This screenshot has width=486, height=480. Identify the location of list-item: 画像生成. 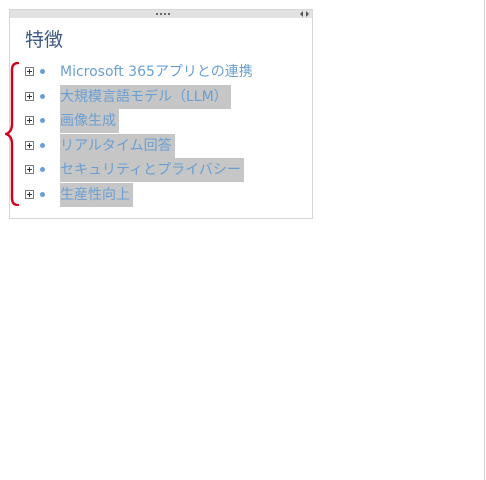
(161, 121).